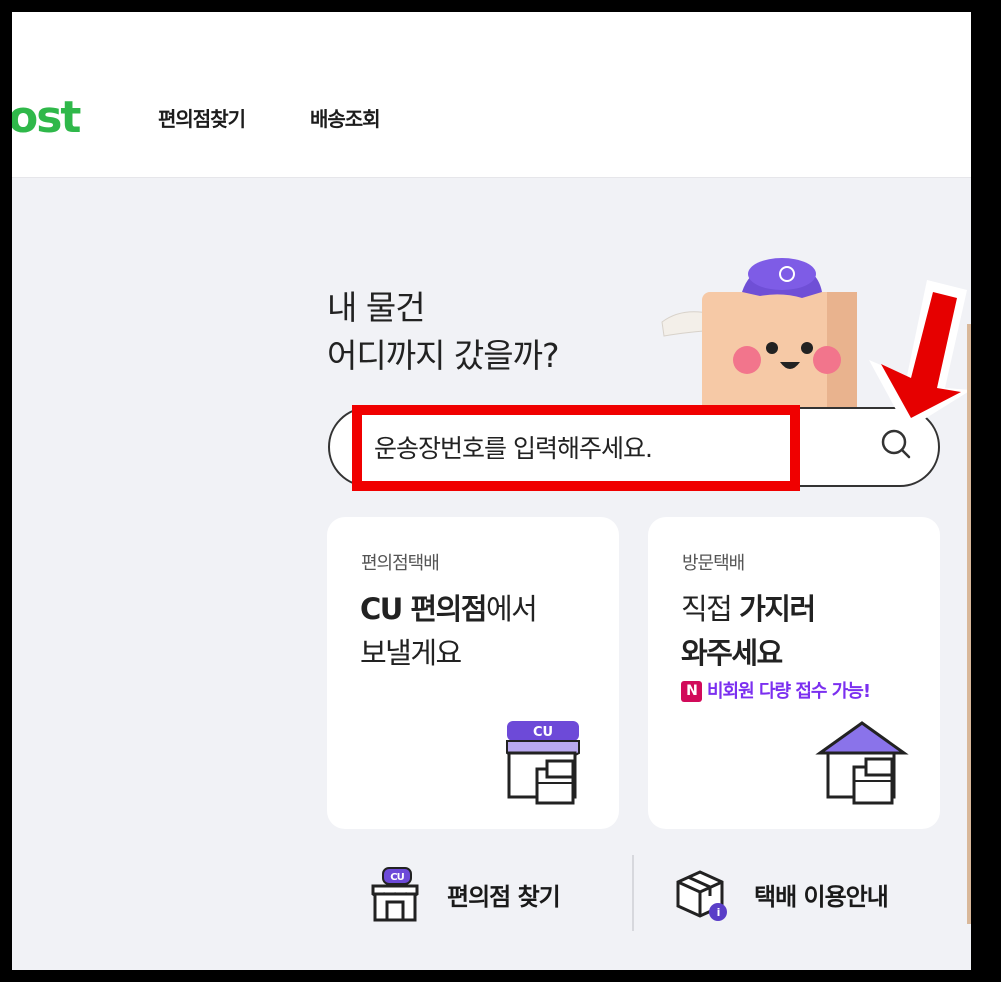  What do you see at coordinates (397, 877) in the screenshot?
I see `store-icon-label: CU` at bounding box center [397, 877].